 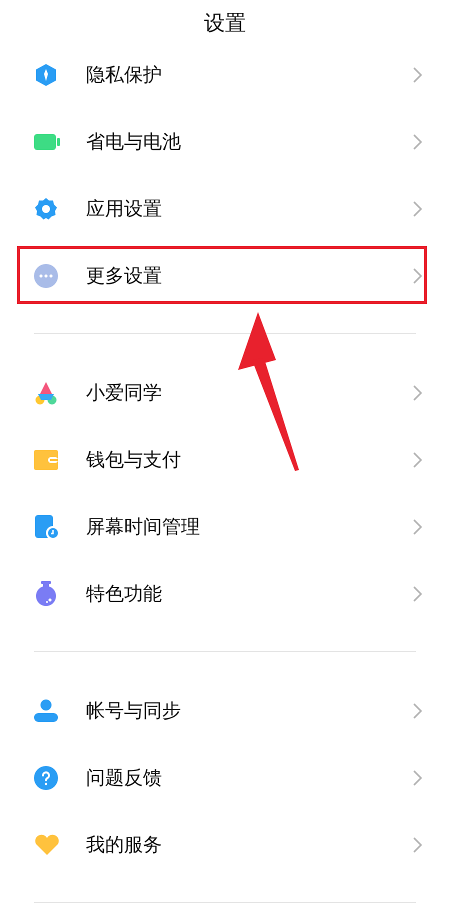 What do you see at coordinates (46, 392) in the screenshot?
I see `assistant-icon` at bounding box center [46, 392].